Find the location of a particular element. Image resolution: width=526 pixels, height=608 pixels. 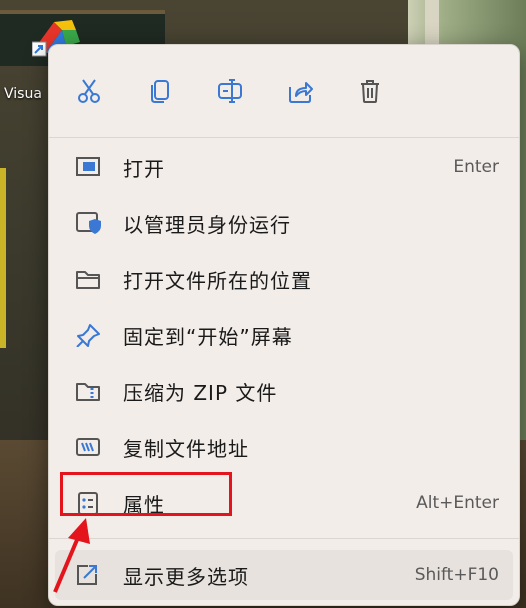

rename-button is located at coordinates (230, 91).